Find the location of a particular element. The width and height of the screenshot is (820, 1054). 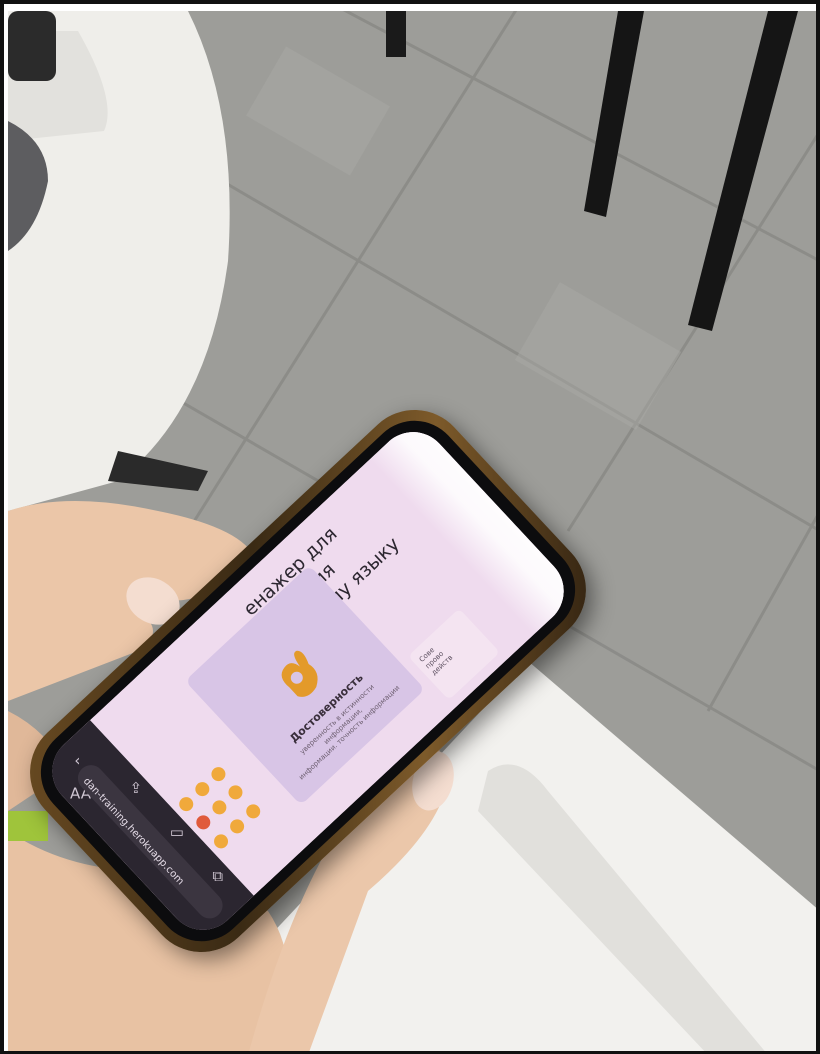

tabs-icon: ⧉ is located at coordinates (218, 876).